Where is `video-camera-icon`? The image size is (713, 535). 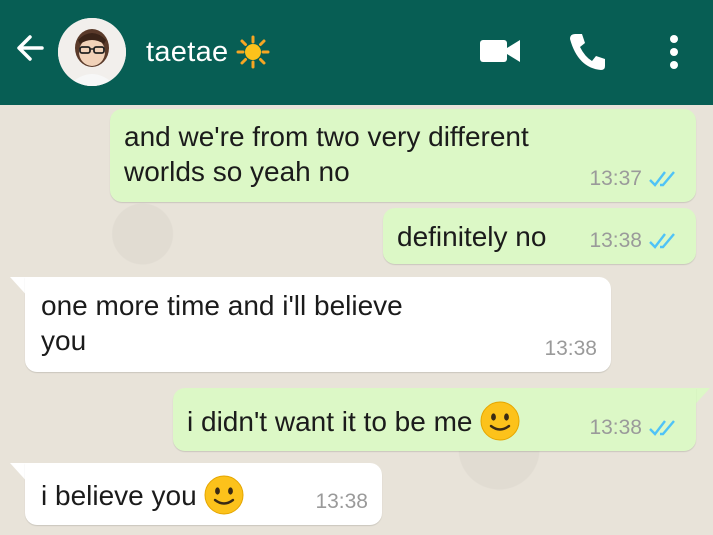 video-camera-icon is located at coordinates (500, 51).